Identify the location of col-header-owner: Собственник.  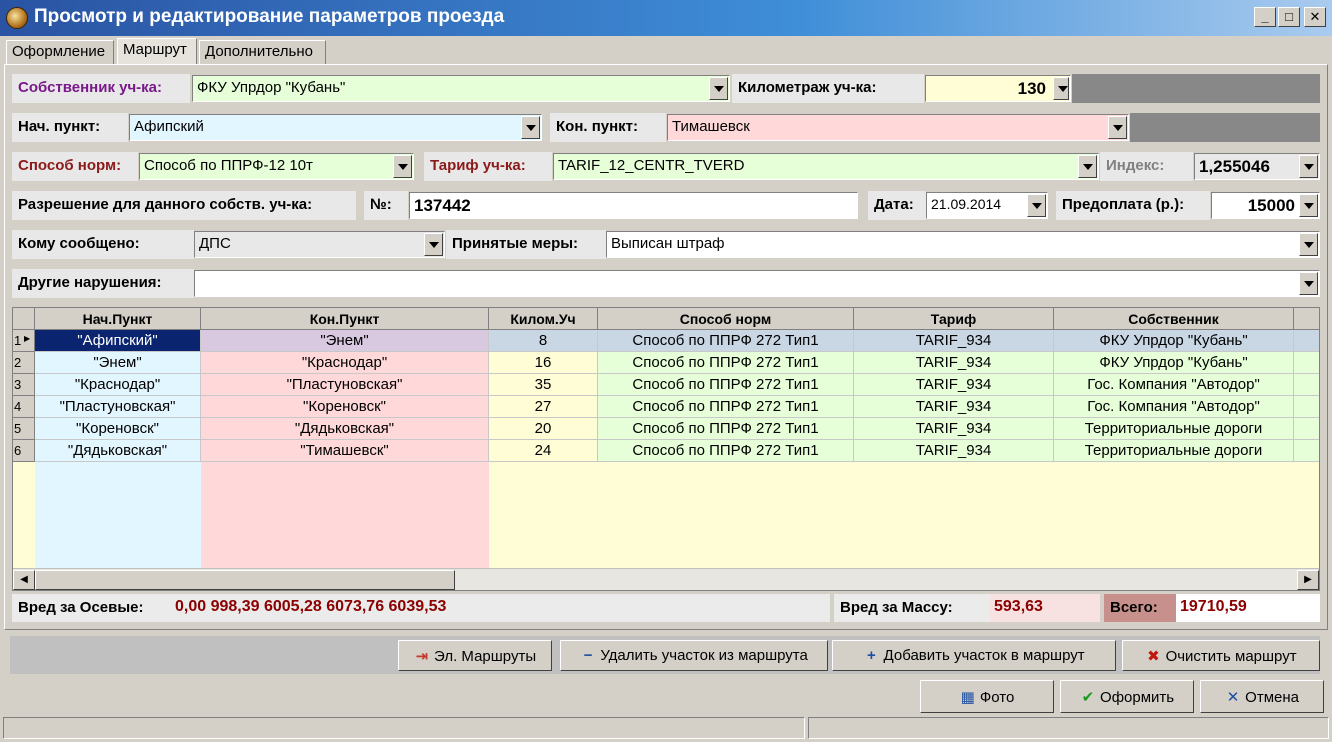
(1174, 319).